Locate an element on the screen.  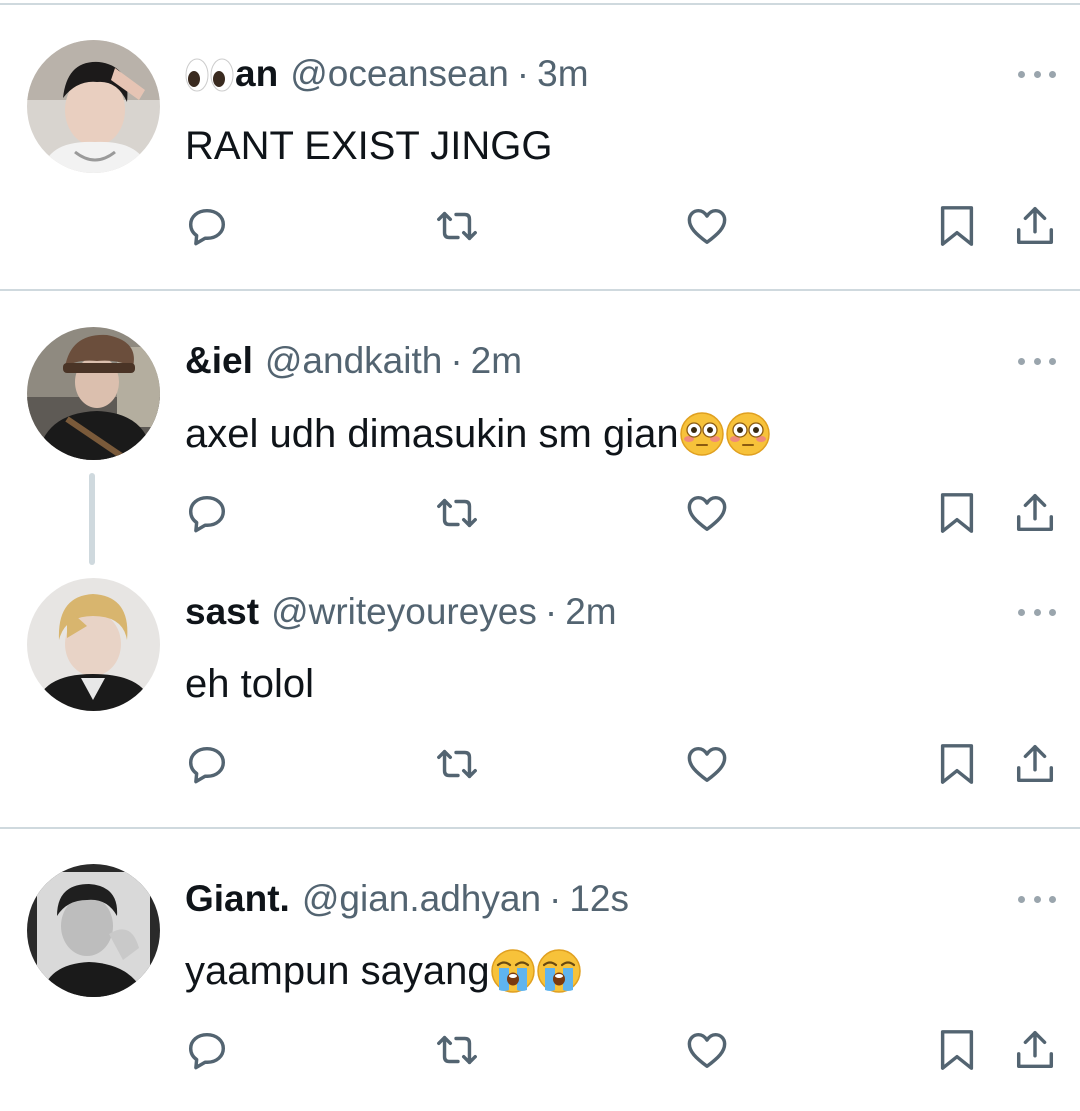
display-name: an is located at coordinates (231, 74).